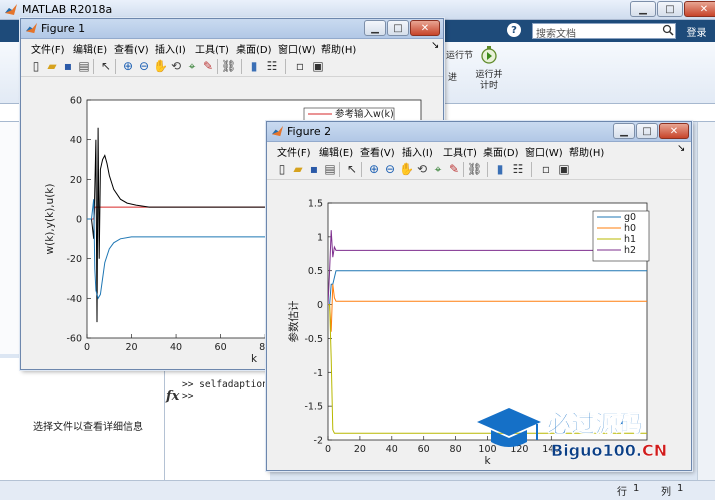 This screenshot has height=500, width=715. What do you see at coordinates (647, 131) in the screenshot?
I see `figure2-maximize-button: □` at bounding box center [647, 131].